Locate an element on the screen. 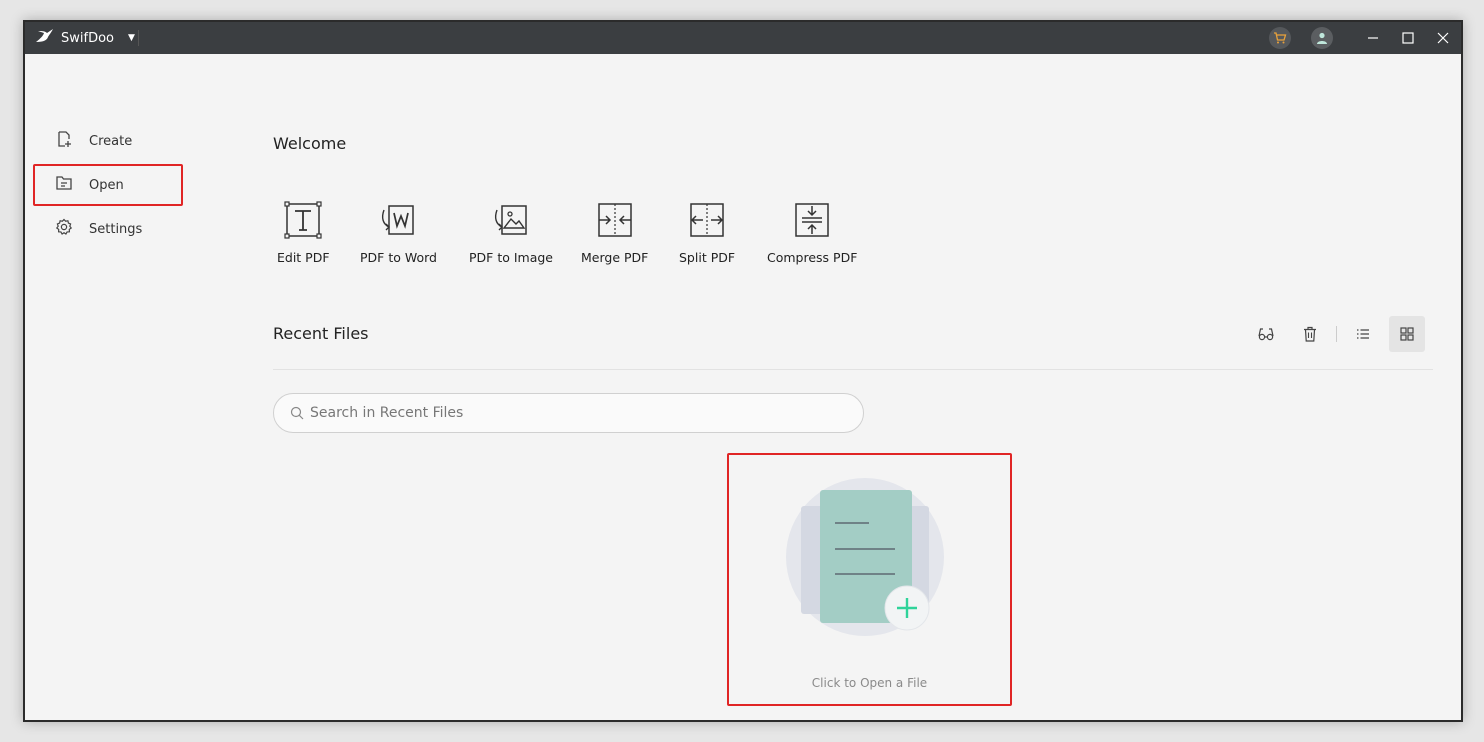 This screenshot has width=1484, height=742. compress-icon is located at coordinates (812, 220).